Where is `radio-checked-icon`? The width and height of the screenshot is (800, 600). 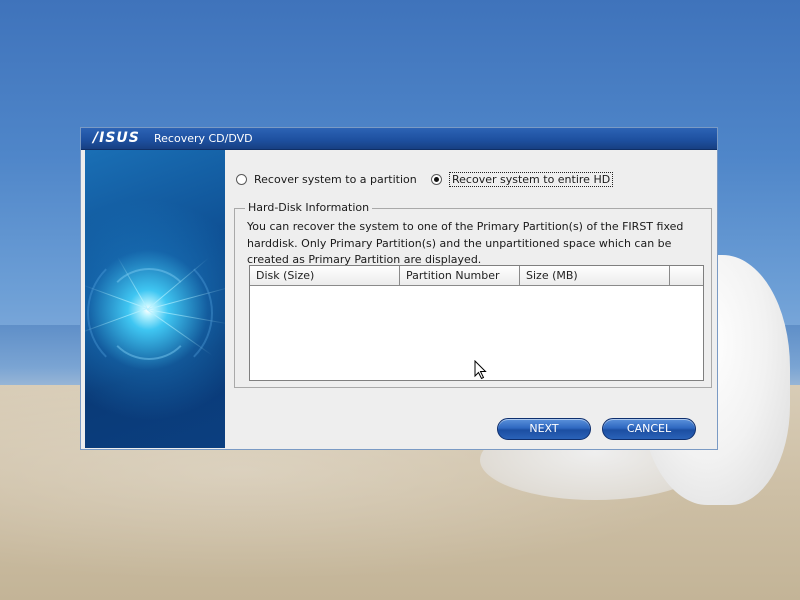
radio-checked-icon is located at coordinates (436, 179).